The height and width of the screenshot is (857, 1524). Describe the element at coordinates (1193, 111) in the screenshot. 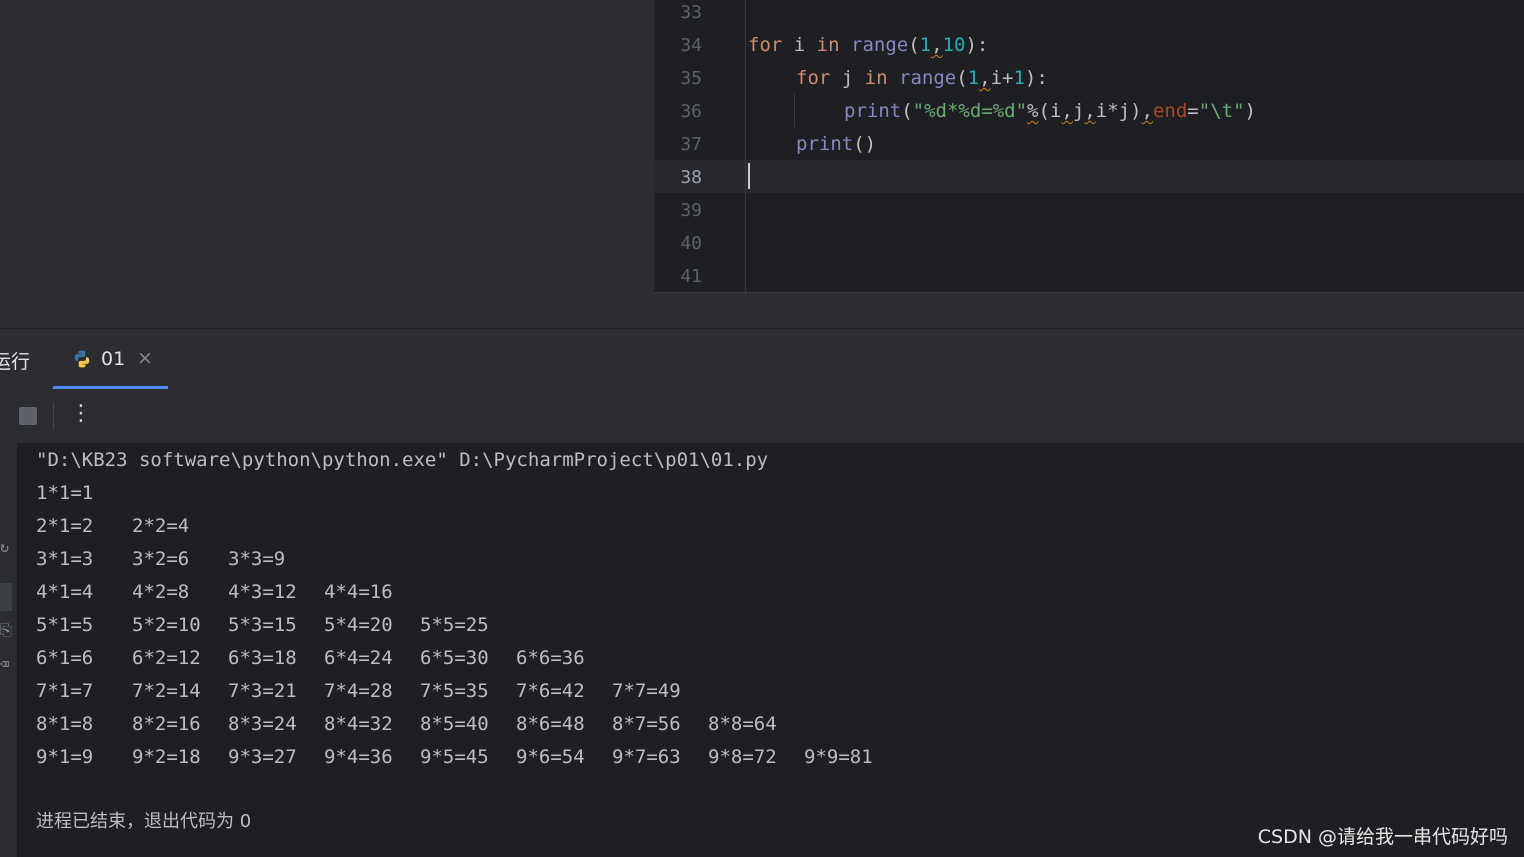

I see `operator: =` at that location.